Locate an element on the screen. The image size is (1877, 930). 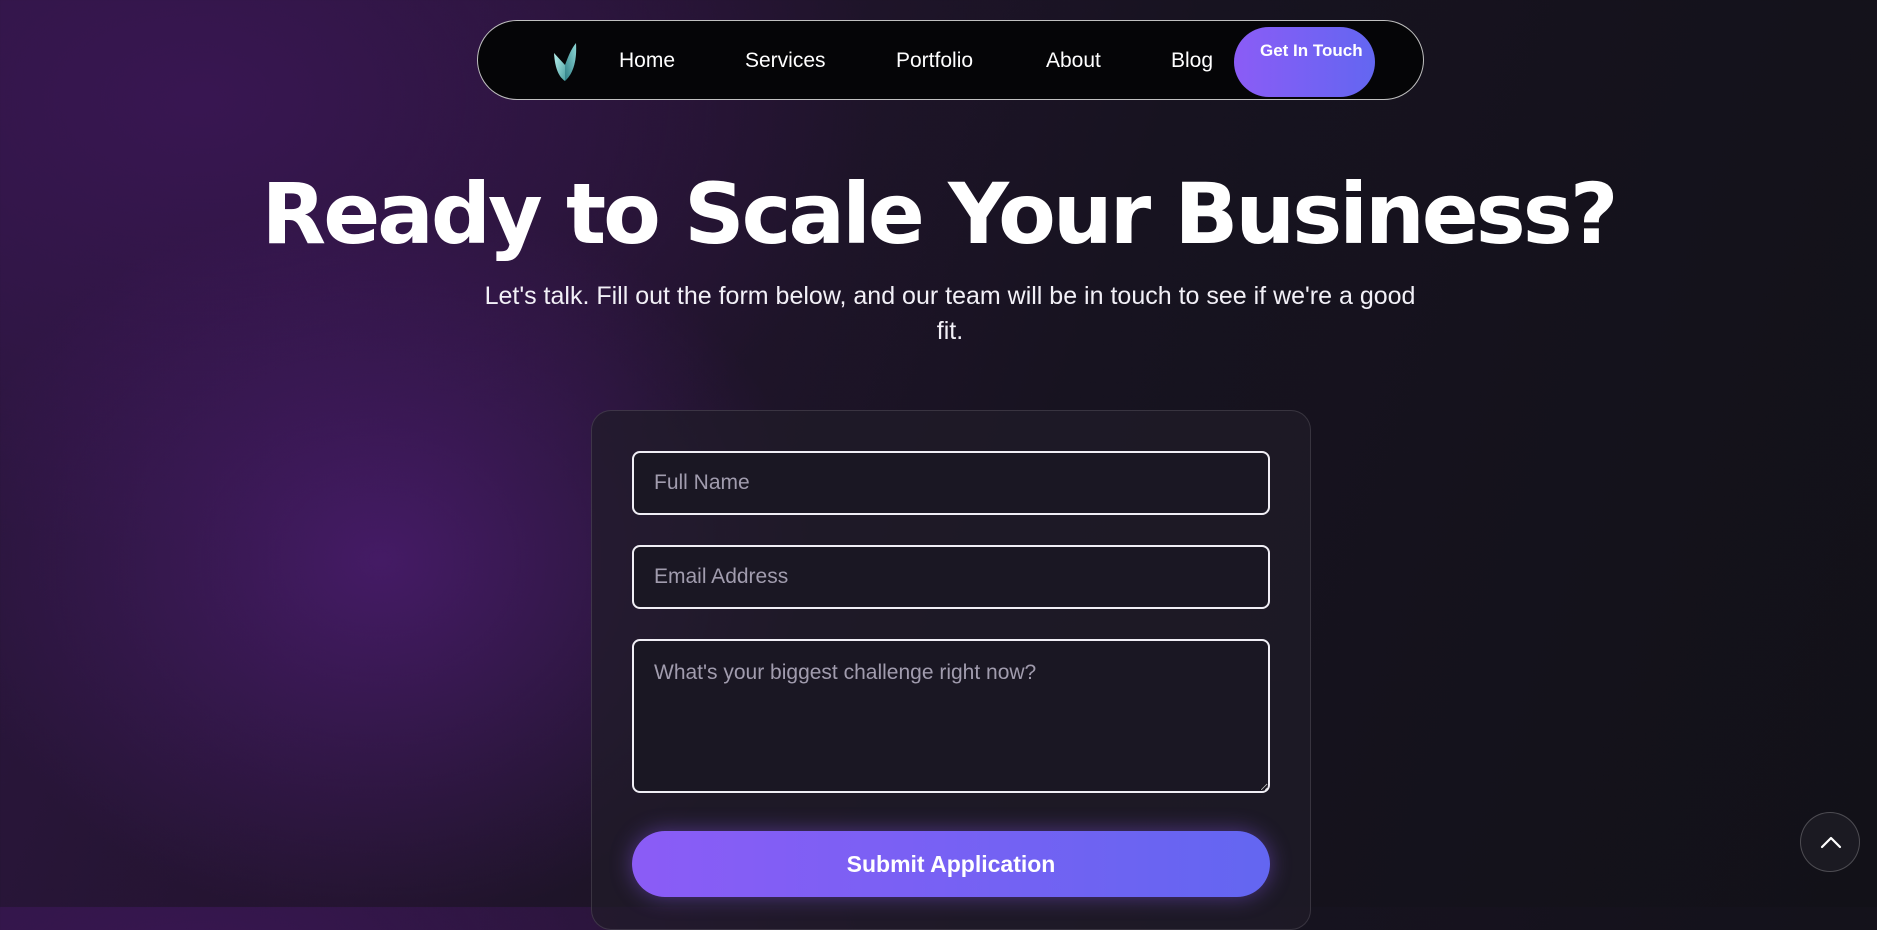
nav-link-blog: Blog is located at coordinates (1192, 61).